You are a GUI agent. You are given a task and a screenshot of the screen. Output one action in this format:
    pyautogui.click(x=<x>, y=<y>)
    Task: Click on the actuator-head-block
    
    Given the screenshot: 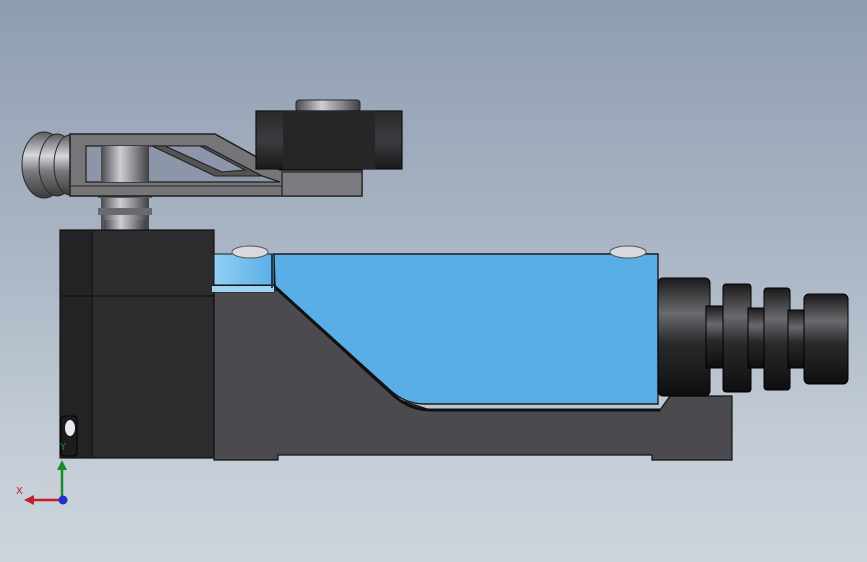 What is the action you would take?
    pyautogui.click(x=137, y=344)
    